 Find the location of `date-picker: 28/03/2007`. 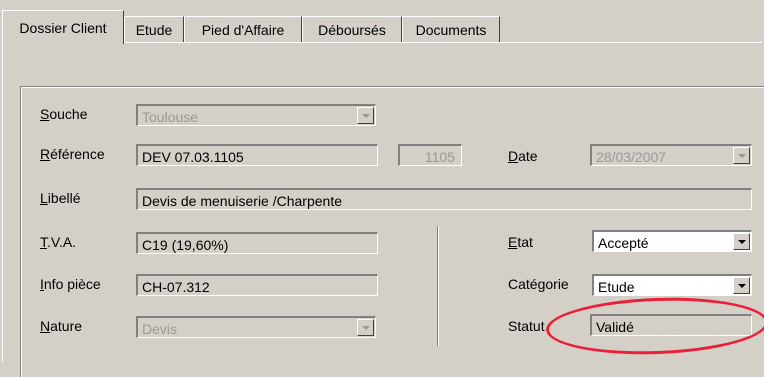

date-picker: 28/03/2007 is located at coordinates (671, 155).